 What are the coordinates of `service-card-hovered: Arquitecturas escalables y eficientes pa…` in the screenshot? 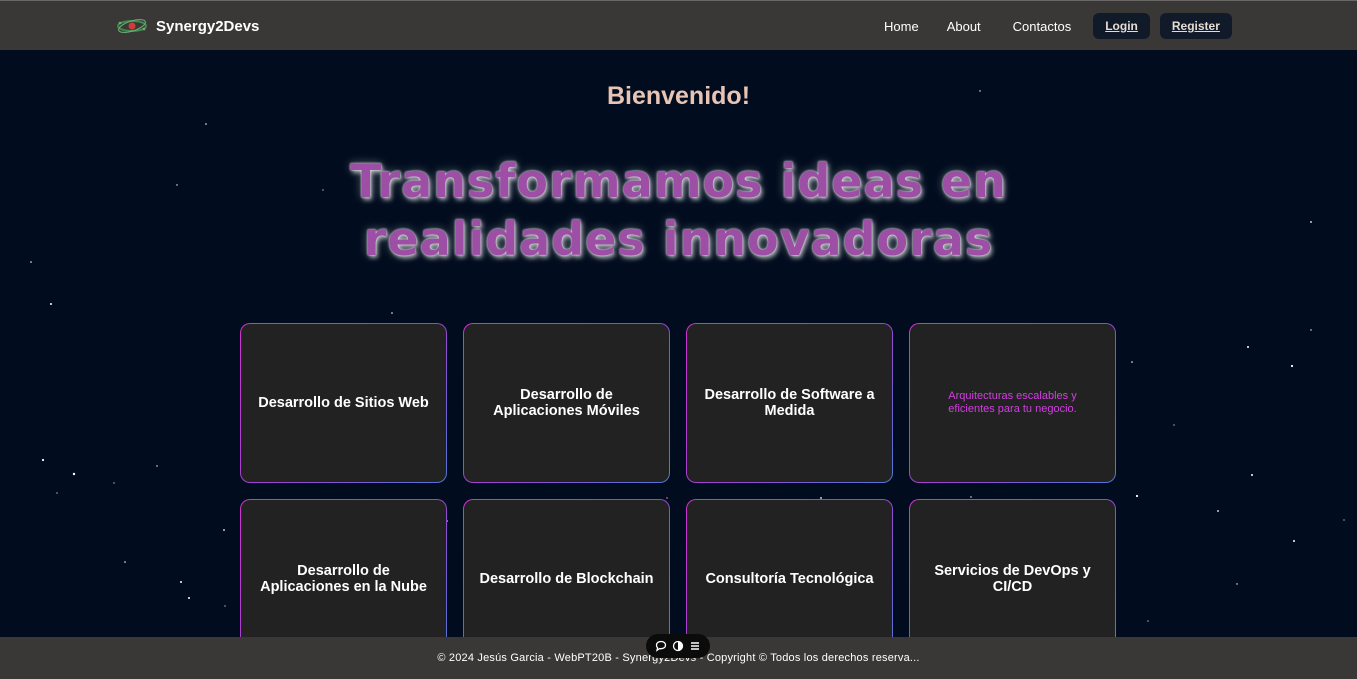 It's located at (1012, 403).